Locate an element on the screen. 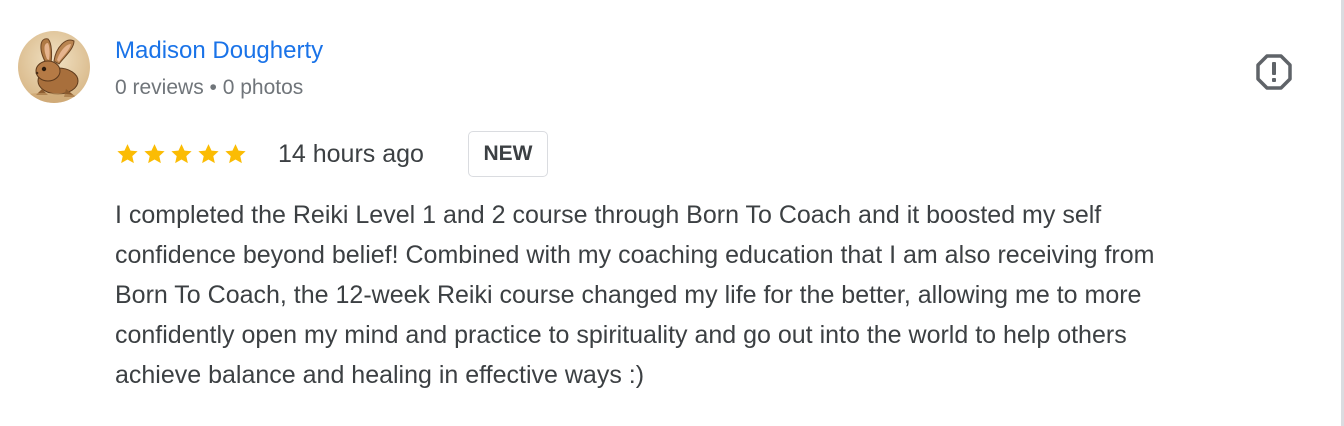 The image size is (1344, 426). star-rating is located at coordinates (181, 154).